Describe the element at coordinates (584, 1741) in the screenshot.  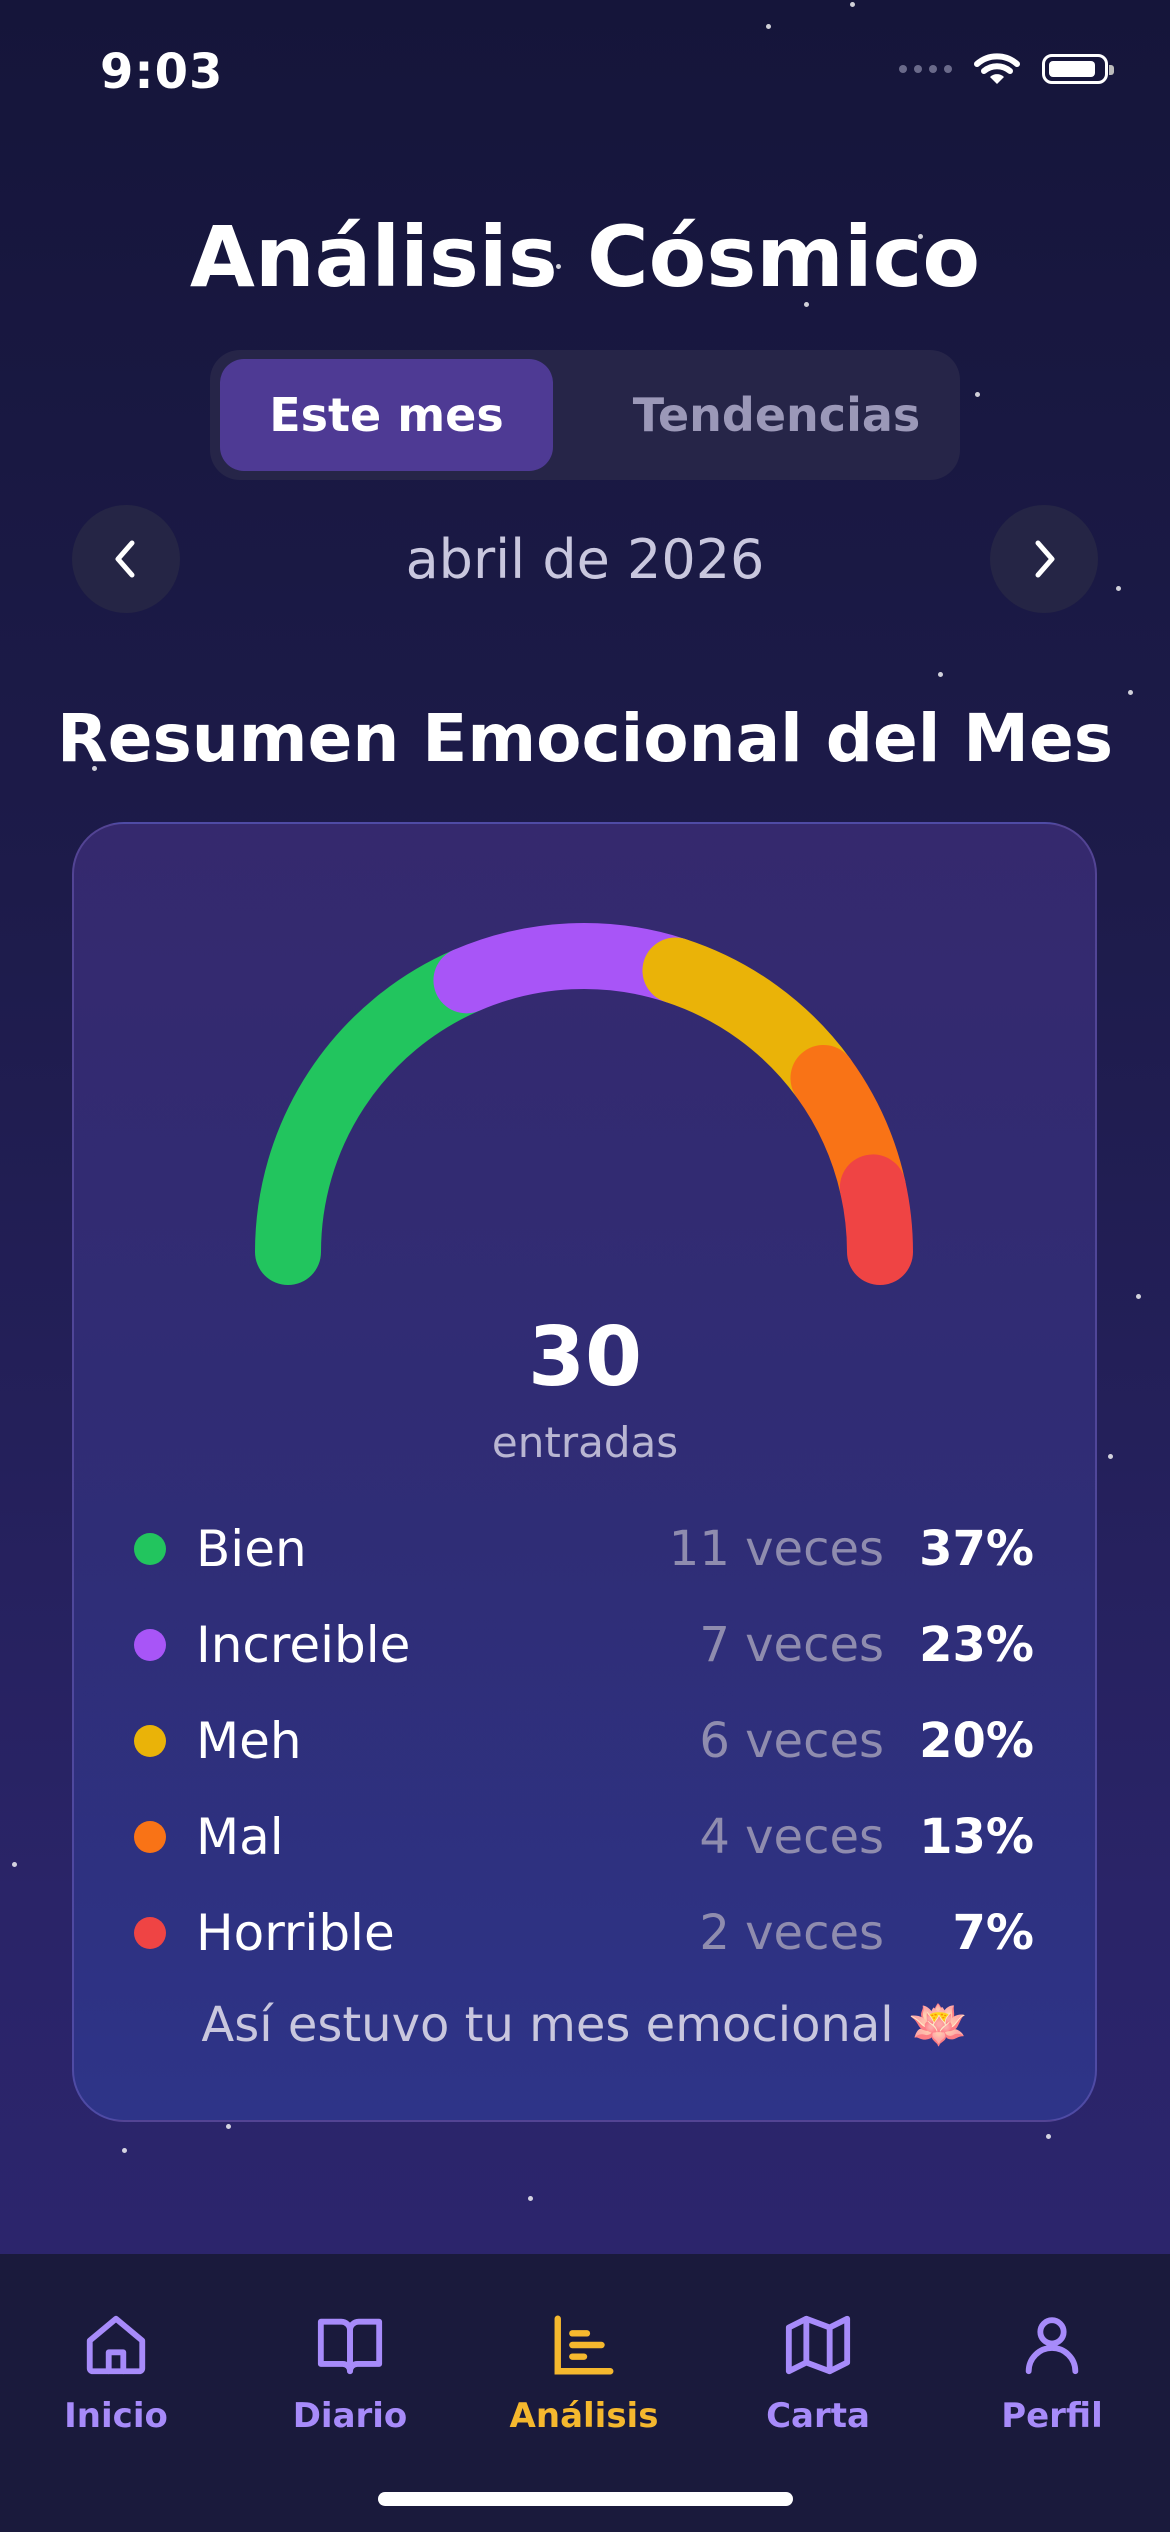
I see `mood-row: Meh 6 veces 20%` at that location.